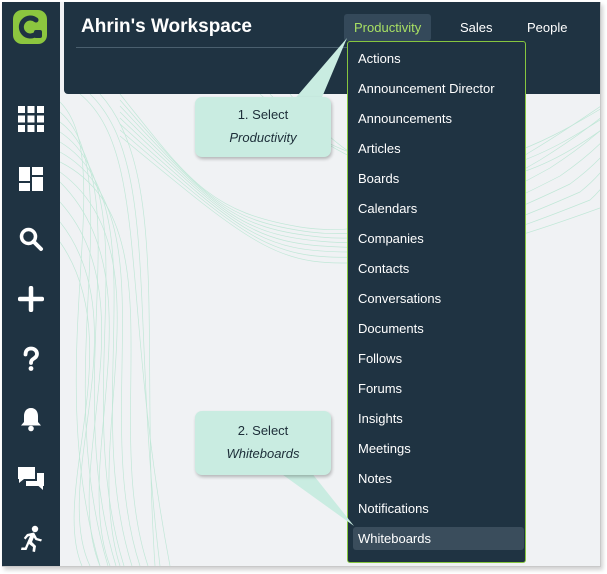 This screenshot has height=574, width=607. What do you see at coordinates (438, 508) in the screenshot?
I see `menu-item-notifications: Notifications` at bounding box center [438, 508].